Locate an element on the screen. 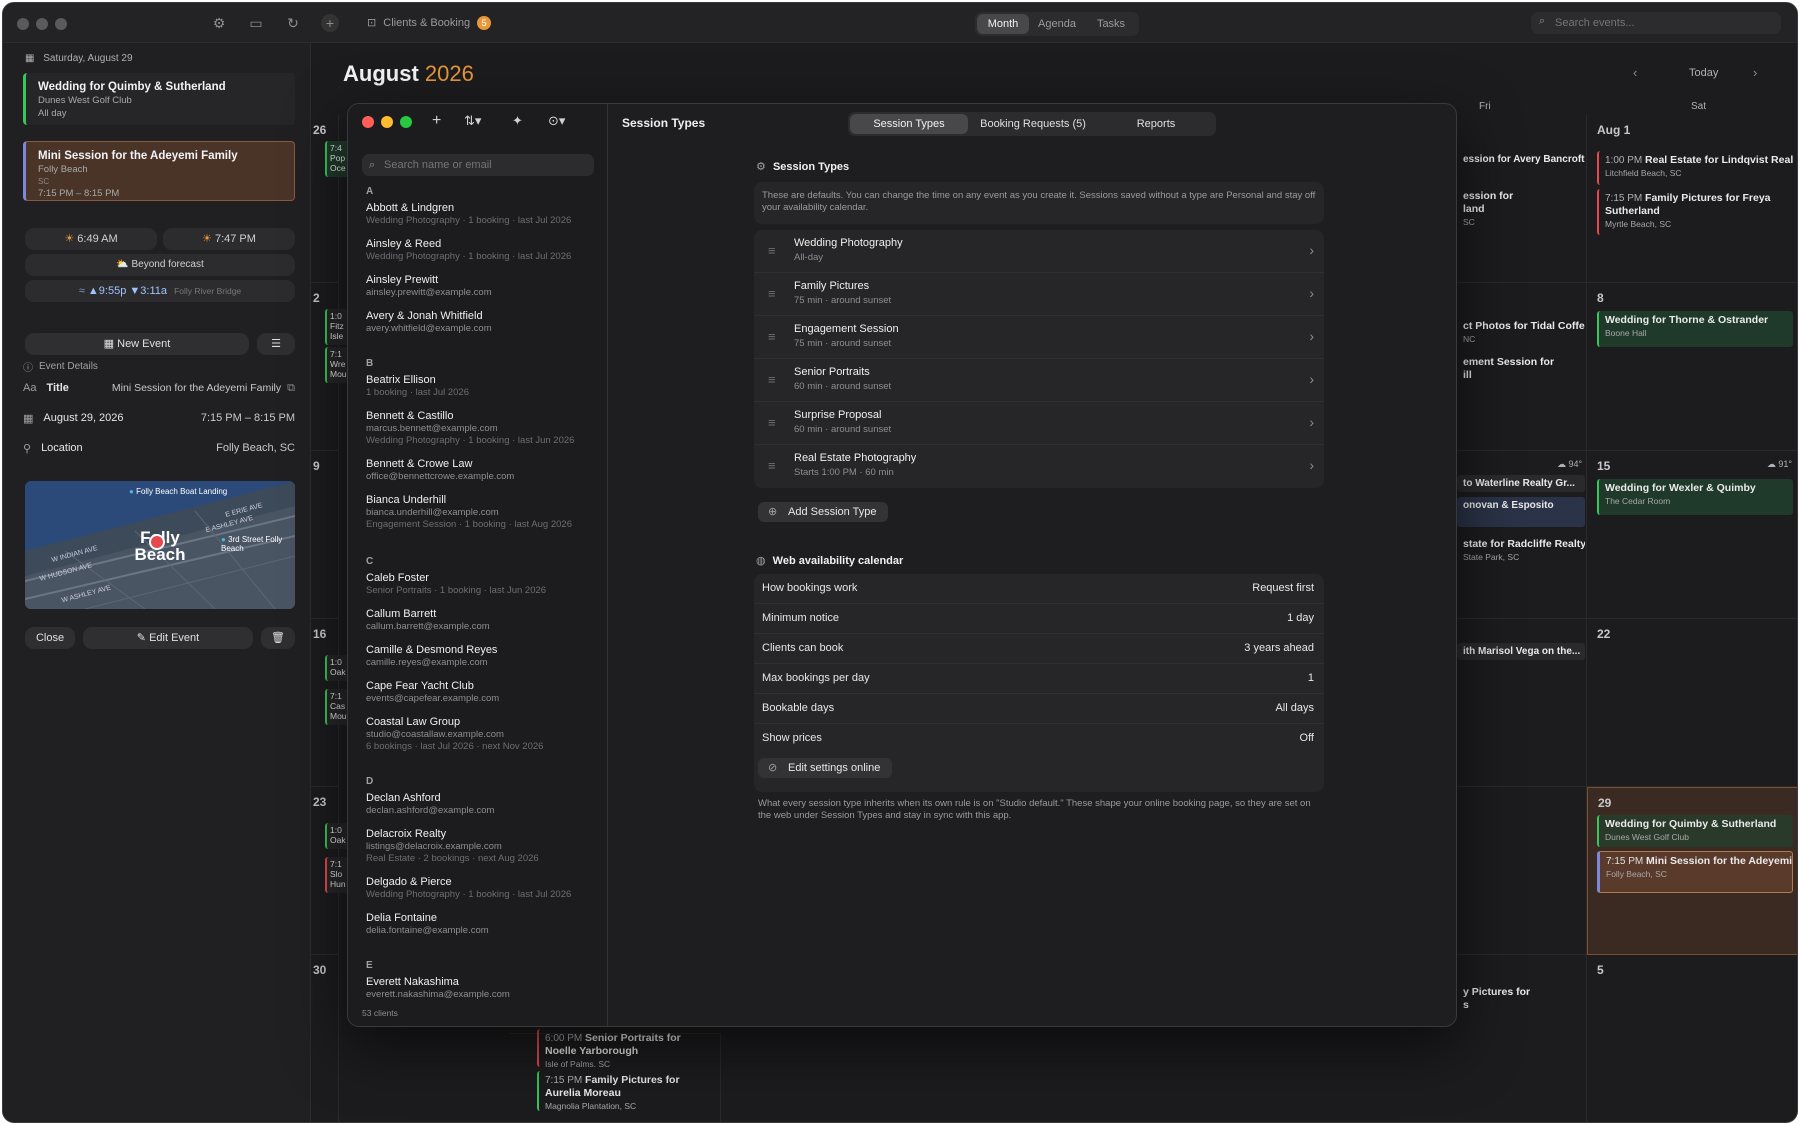 This screenshot has height=1125, width=1800. date-row: ▦ August 29, 2026 7:15 PM – 8:15 PM is located at coordinates (159, 418).